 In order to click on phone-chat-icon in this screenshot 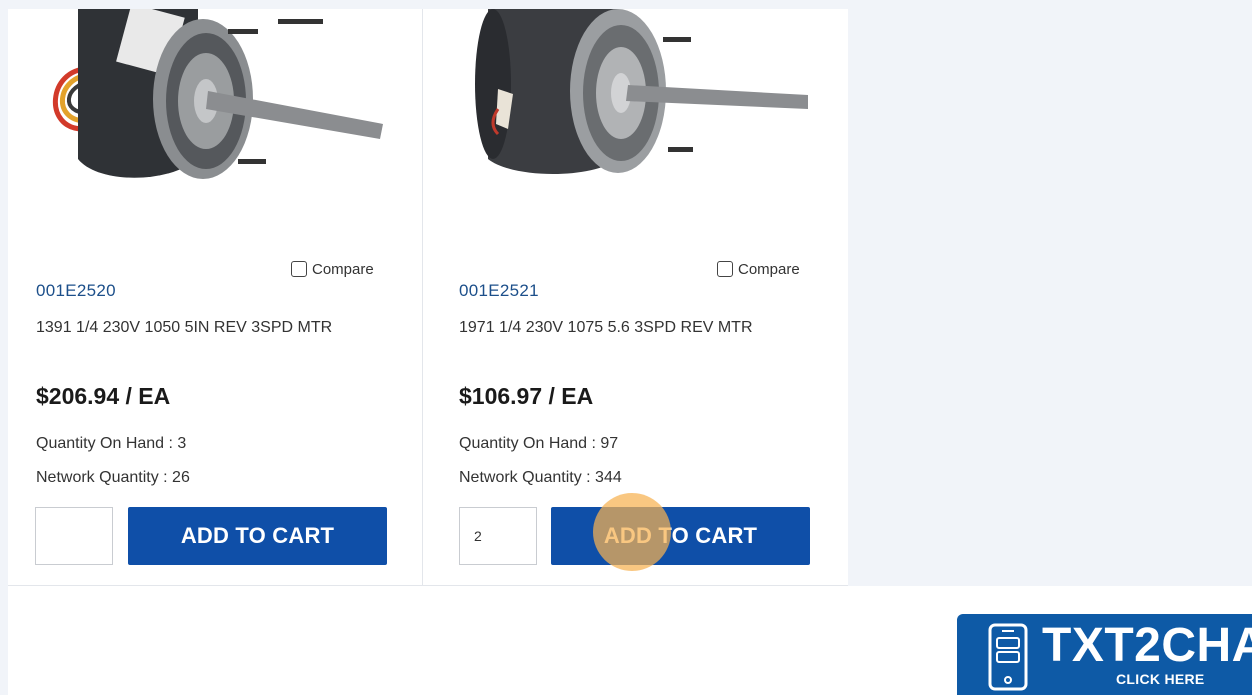, I will do `click(1008, 657)`.